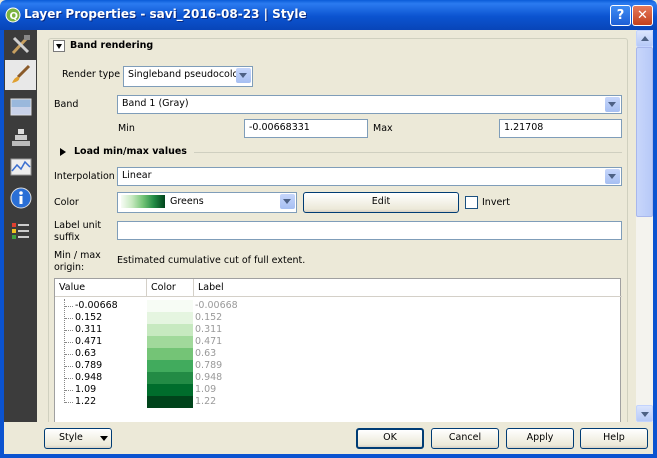  What do you see at coordinates (216, 306) in the screenshot?
I see `row-label: -0.00668` at bounding box center [216, 306].